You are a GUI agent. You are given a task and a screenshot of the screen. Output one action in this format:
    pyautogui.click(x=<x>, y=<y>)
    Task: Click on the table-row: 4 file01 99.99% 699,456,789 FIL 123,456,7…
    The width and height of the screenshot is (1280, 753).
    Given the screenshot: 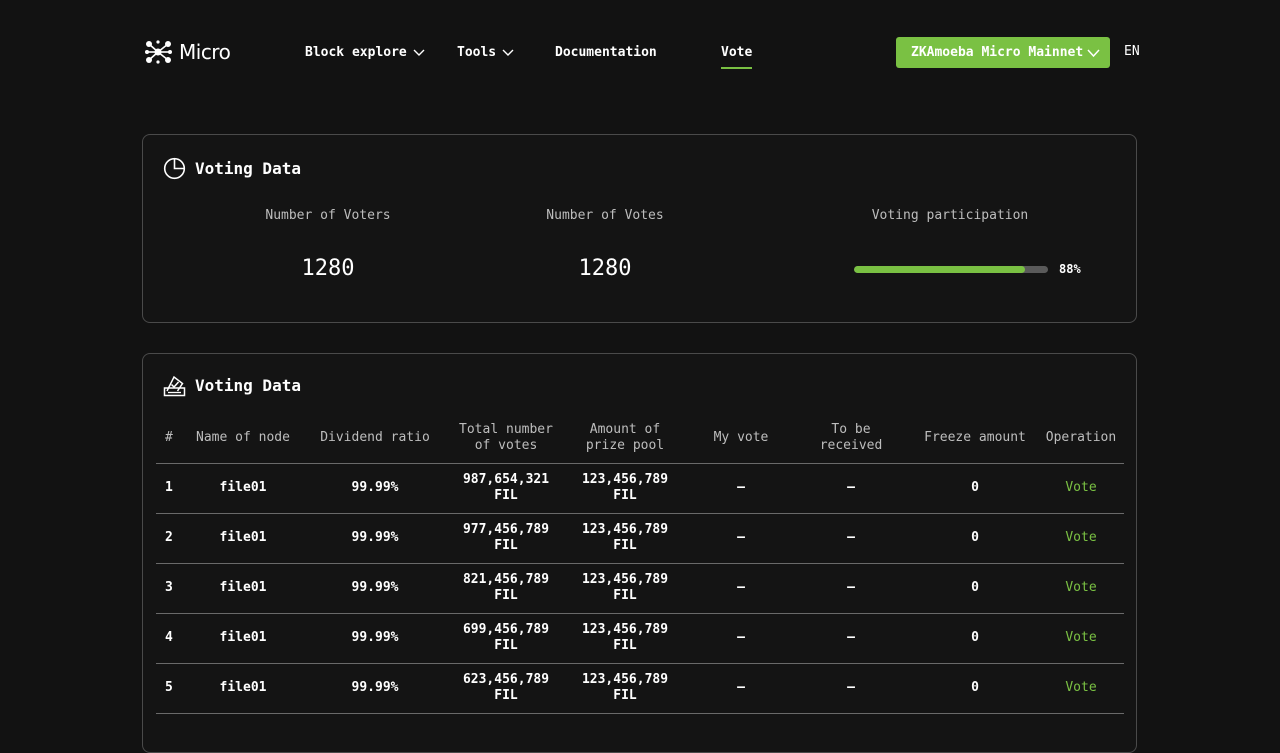 What is the action you would take?
    pyautogui.click(x=640, y=638)
    